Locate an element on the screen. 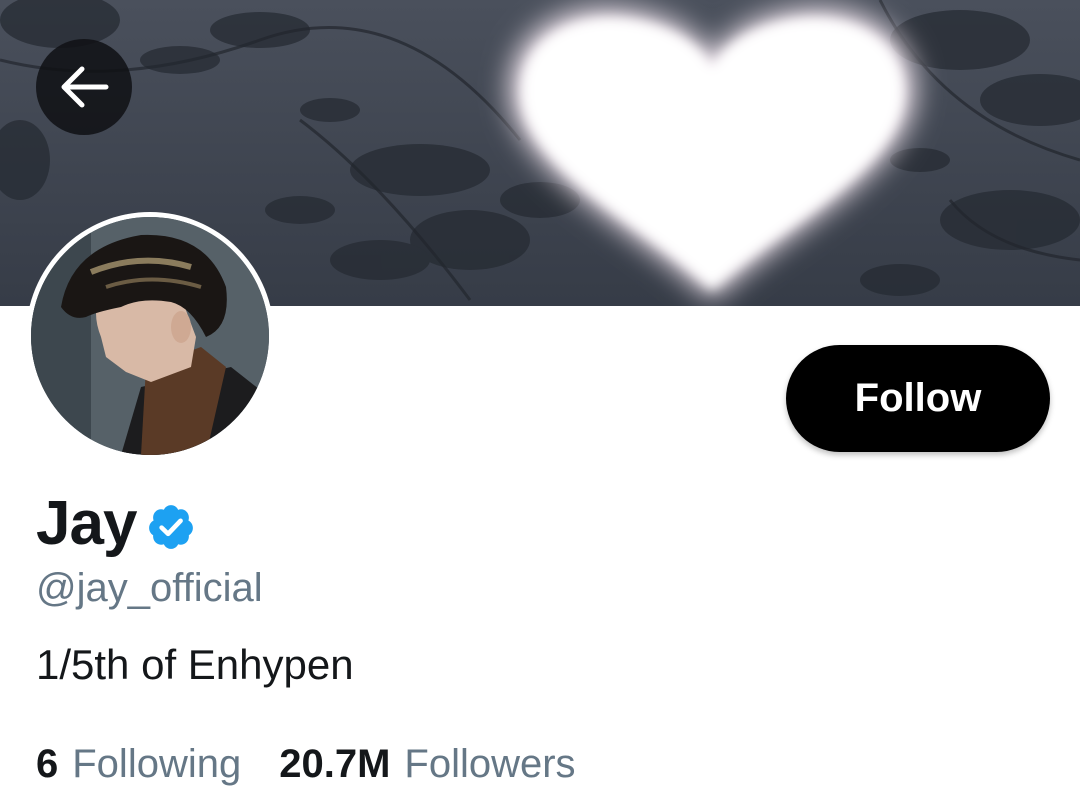  arrow-left-icon is located at coordinates (85, 87).